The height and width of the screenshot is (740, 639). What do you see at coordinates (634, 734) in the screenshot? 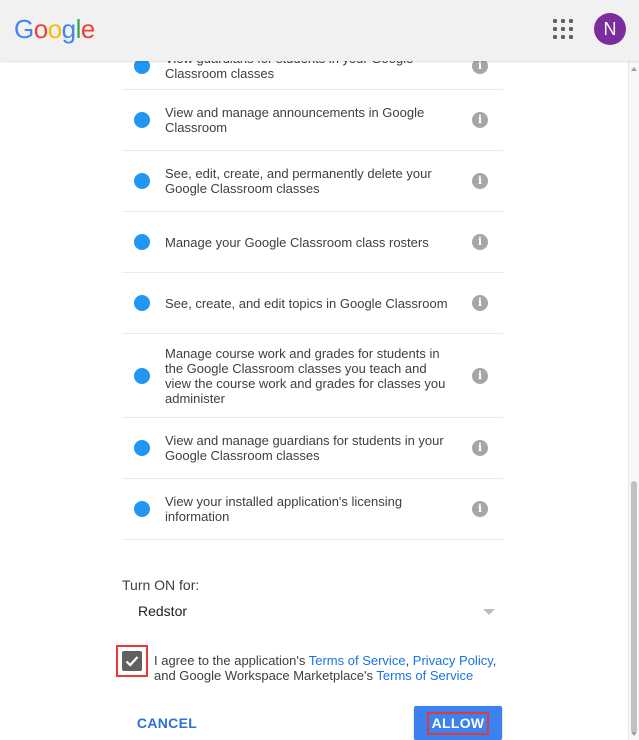
I see `scroll-down-arrow-icon` at bounding box center [634, 734].